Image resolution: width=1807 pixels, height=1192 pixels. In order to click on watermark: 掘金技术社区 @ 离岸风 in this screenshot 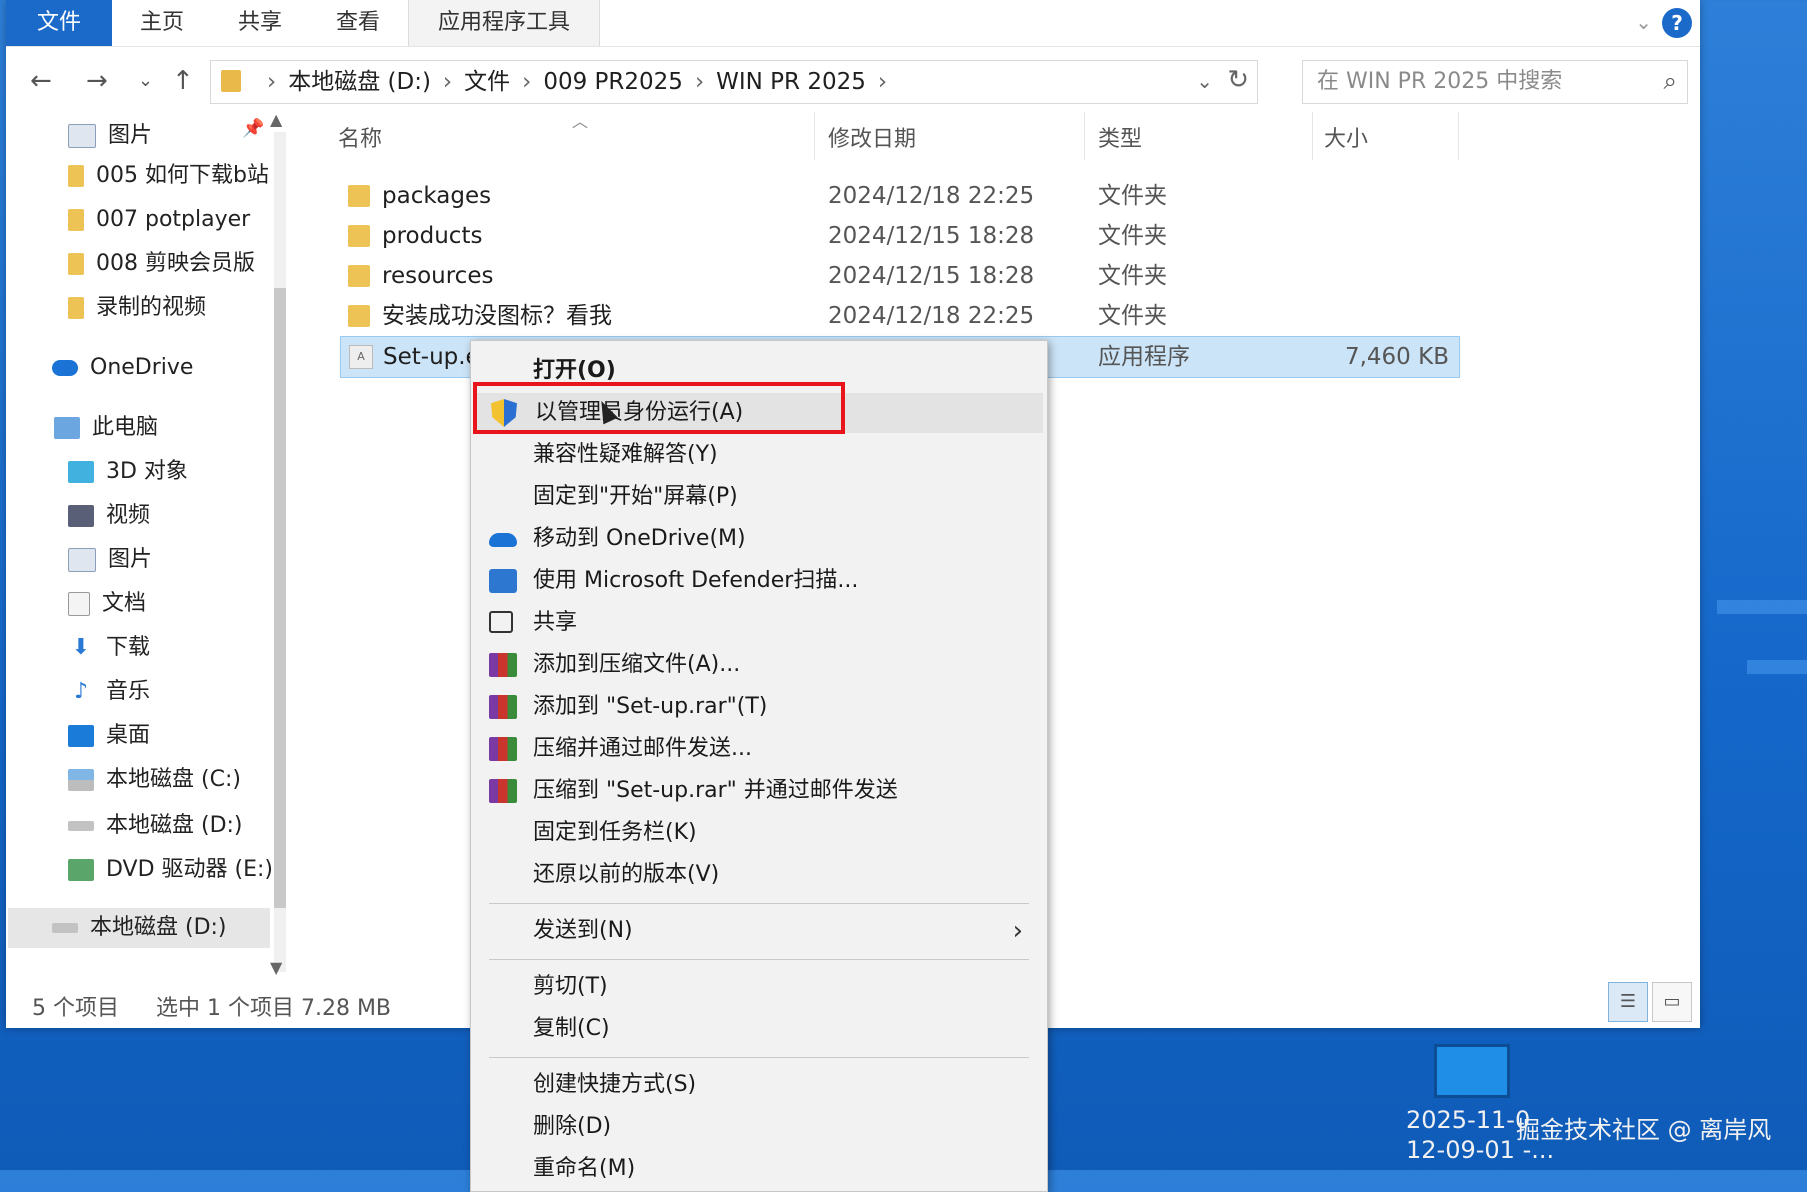, I will do `click(1644, 1130)`.